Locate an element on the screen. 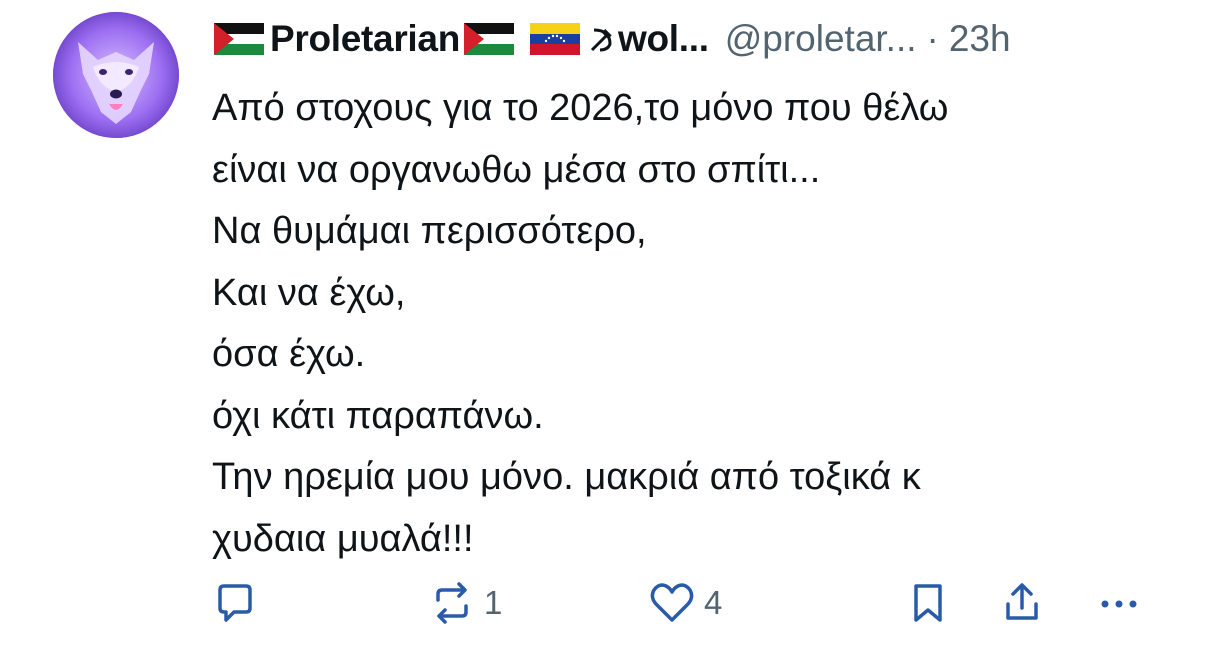  wolf-avatar-icon is located at coordinates (116, 75).